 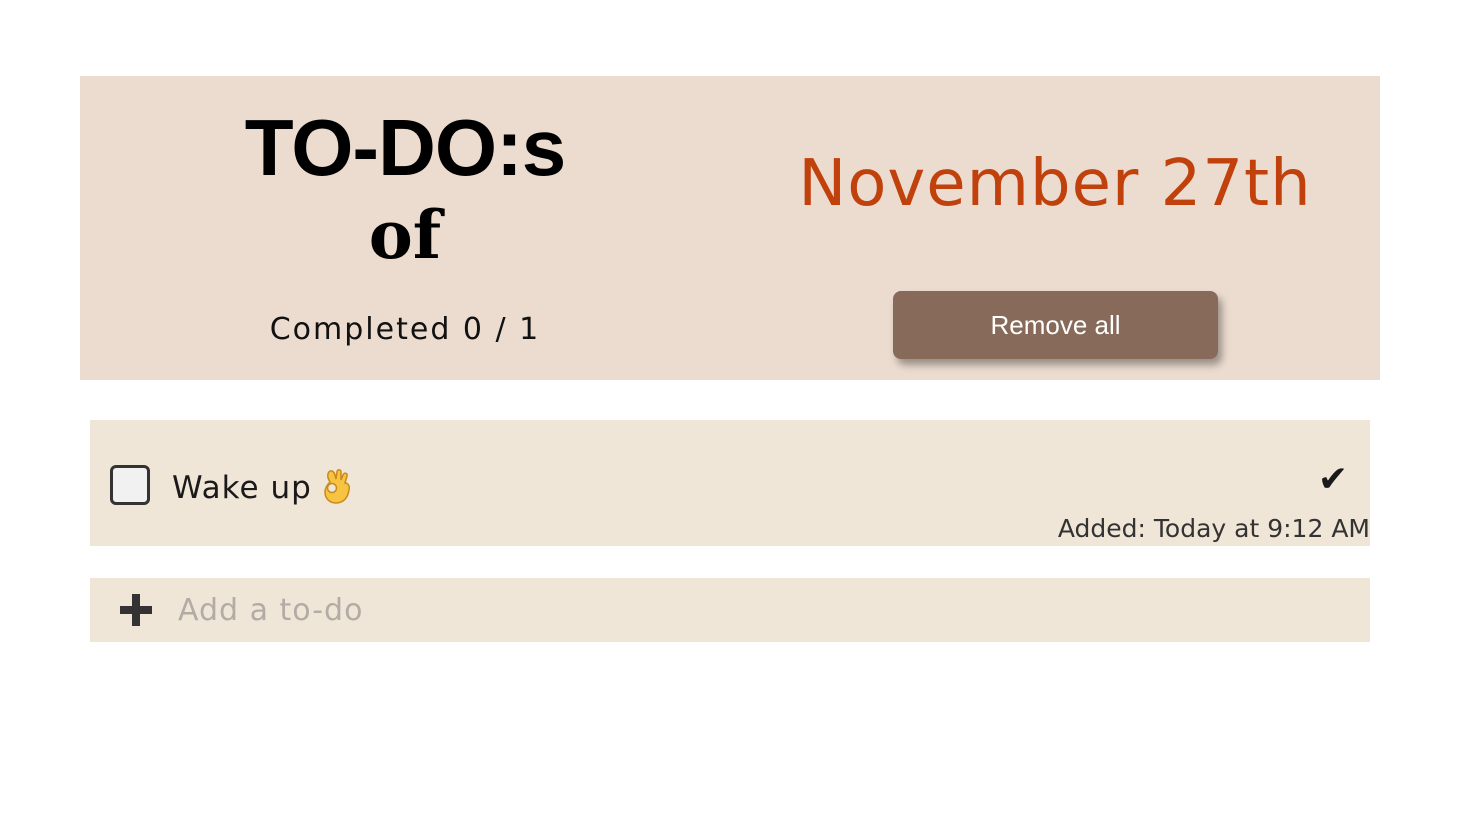 I want to click on add-todo-row, so click(x=730, y=610).